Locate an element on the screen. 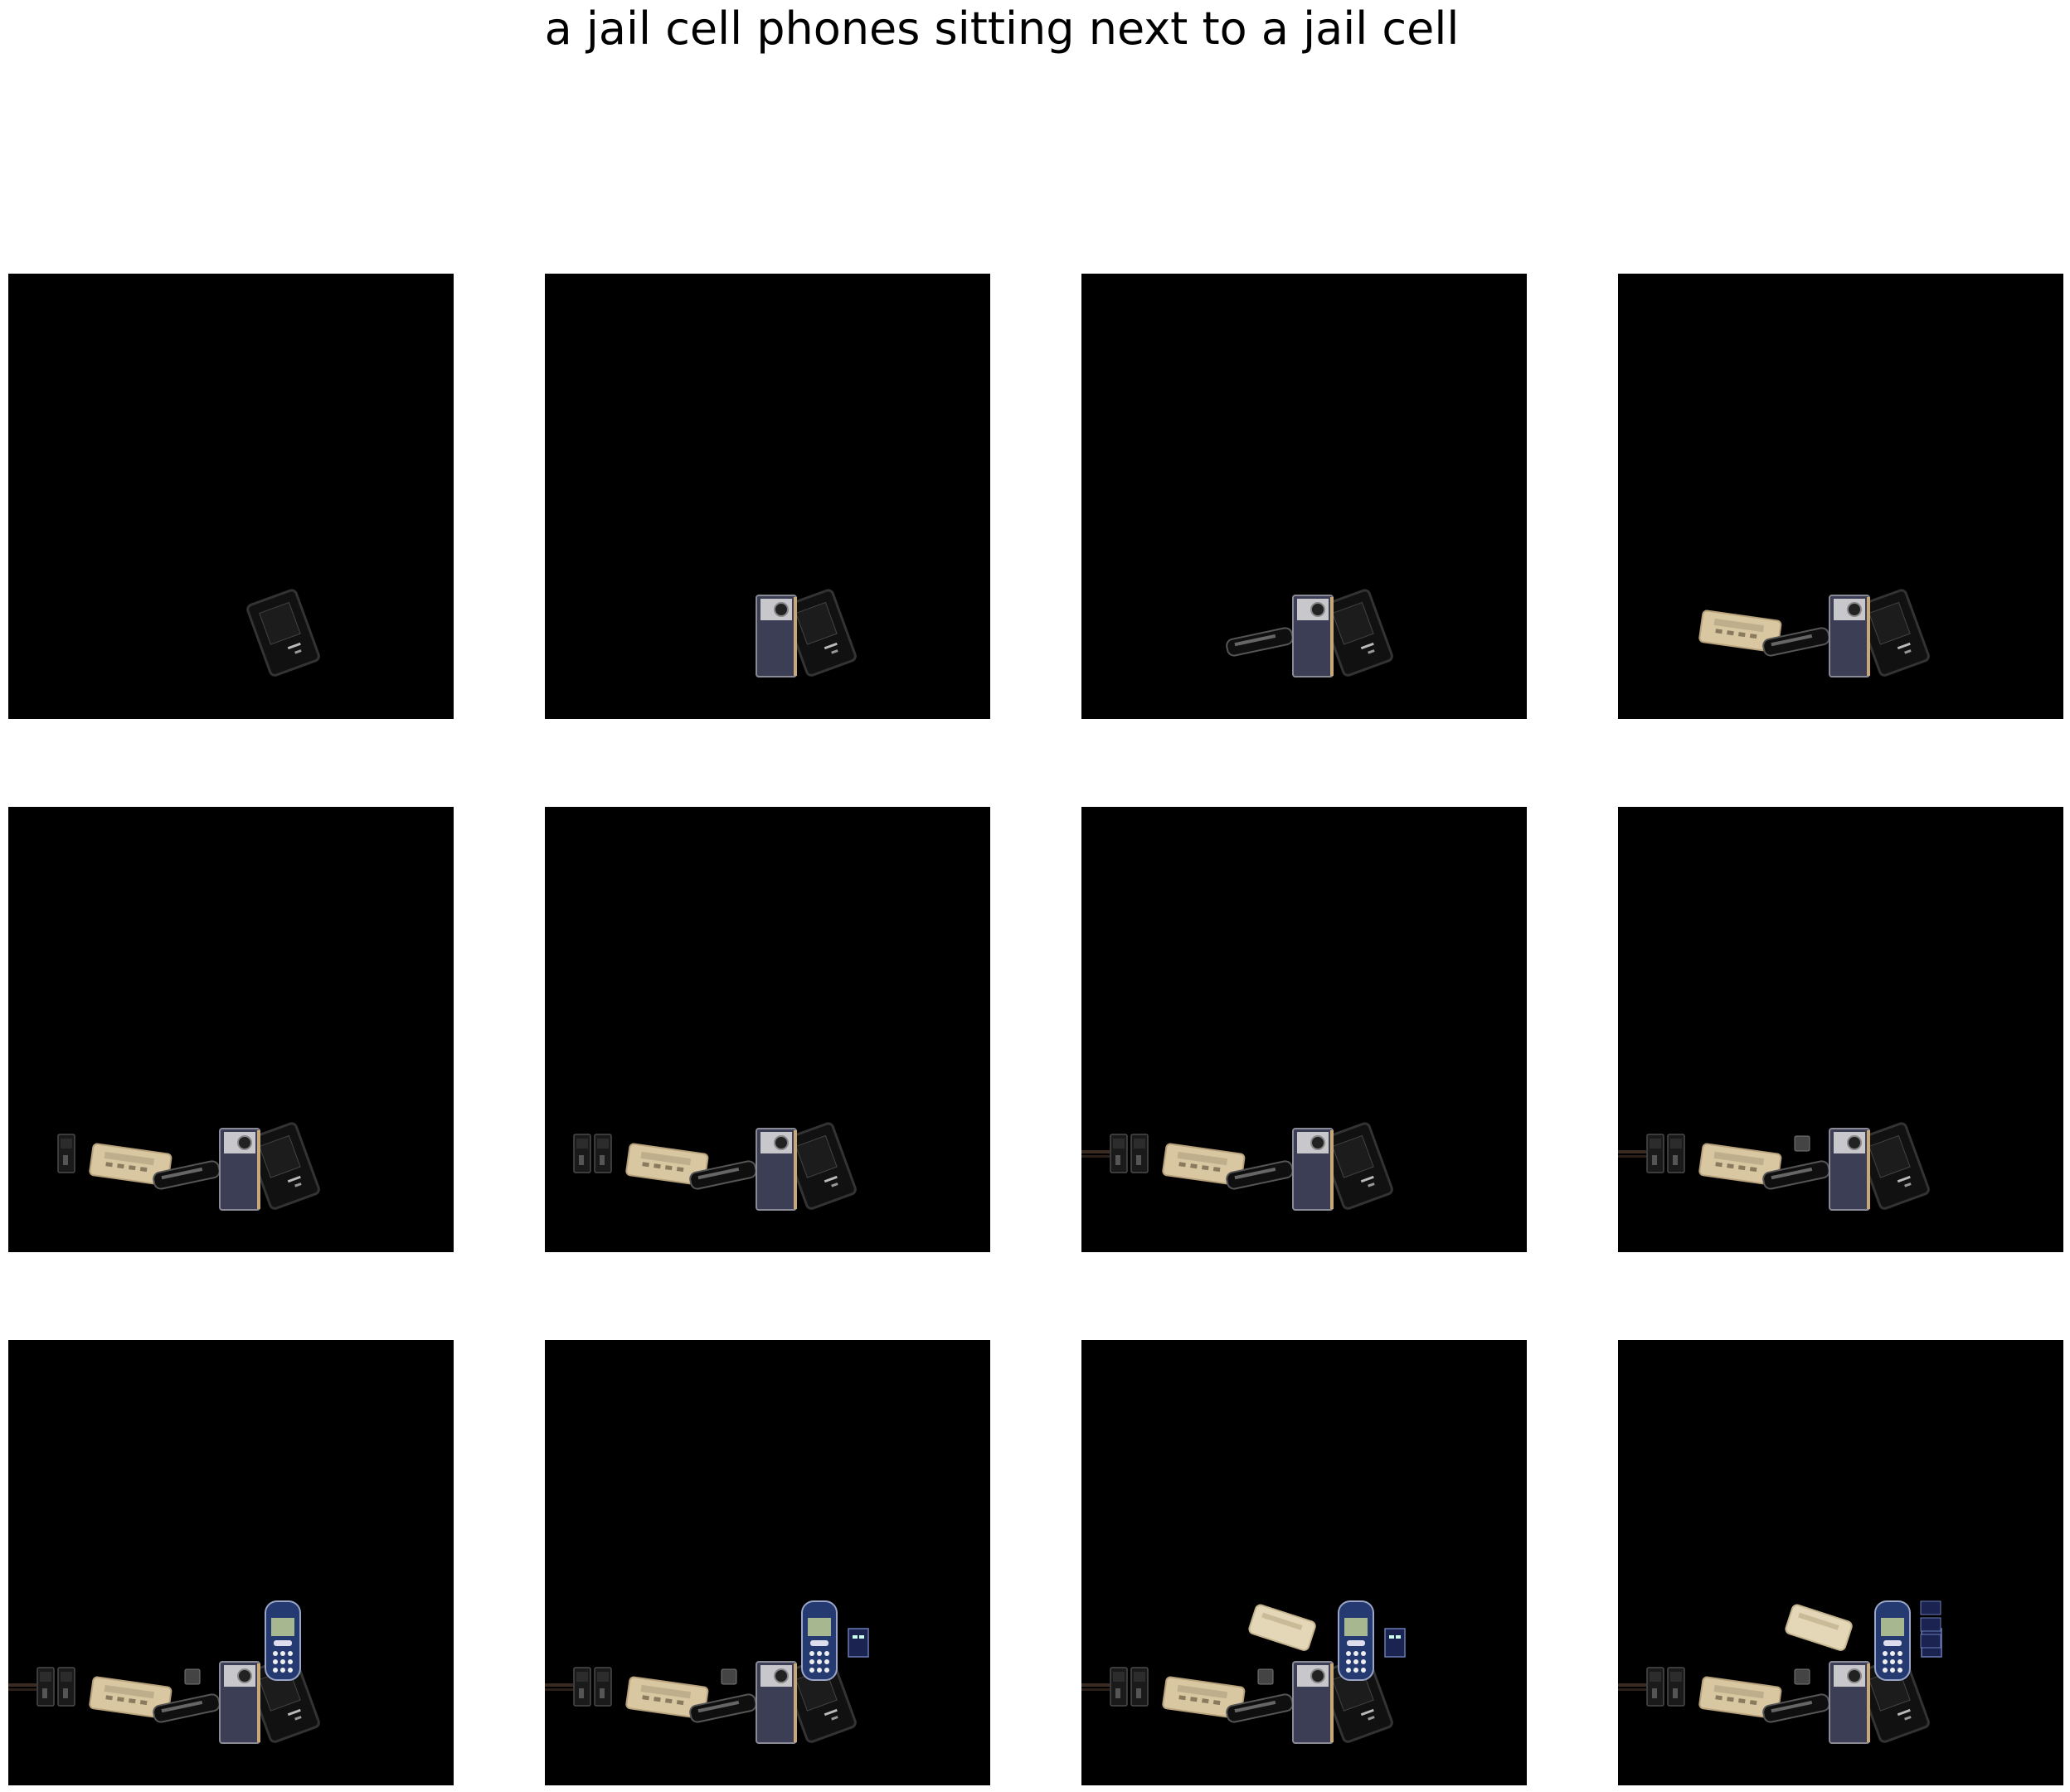  black-flip-phone is located at coordinates (283, 633).